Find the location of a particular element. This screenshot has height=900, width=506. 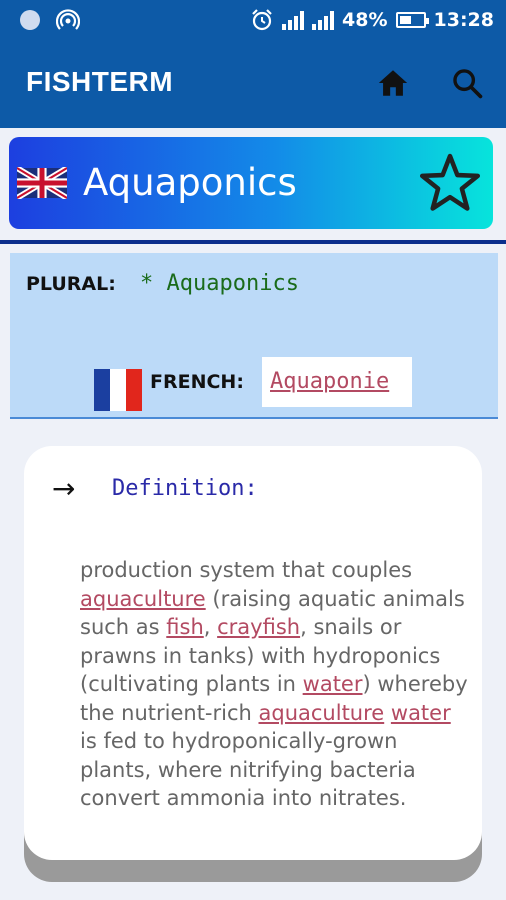

signal-icon is located at coordinates (293, 20).